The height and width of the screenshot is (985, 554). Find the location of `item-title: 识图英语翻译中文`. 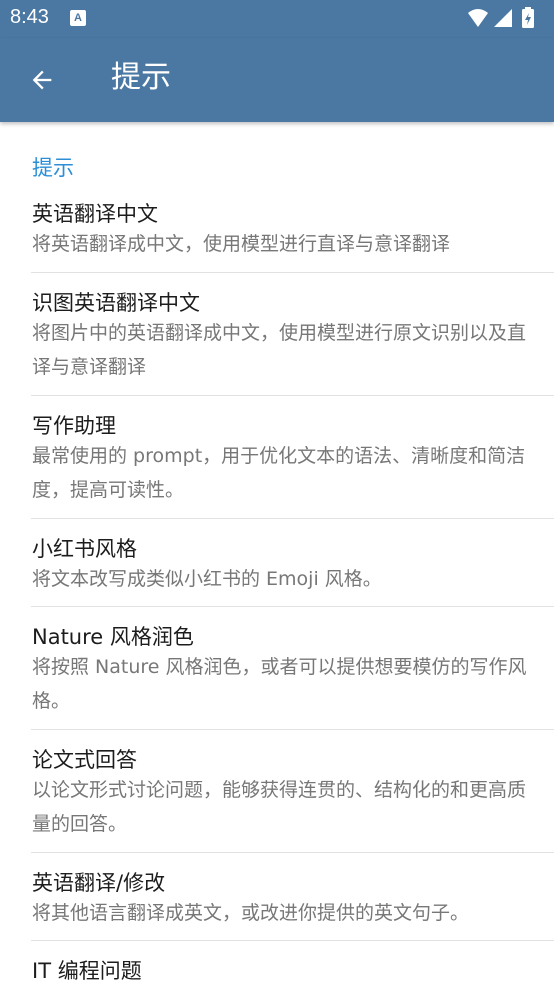

item-title: 识图英语翻译中文 is located at coordinates (116, 303).